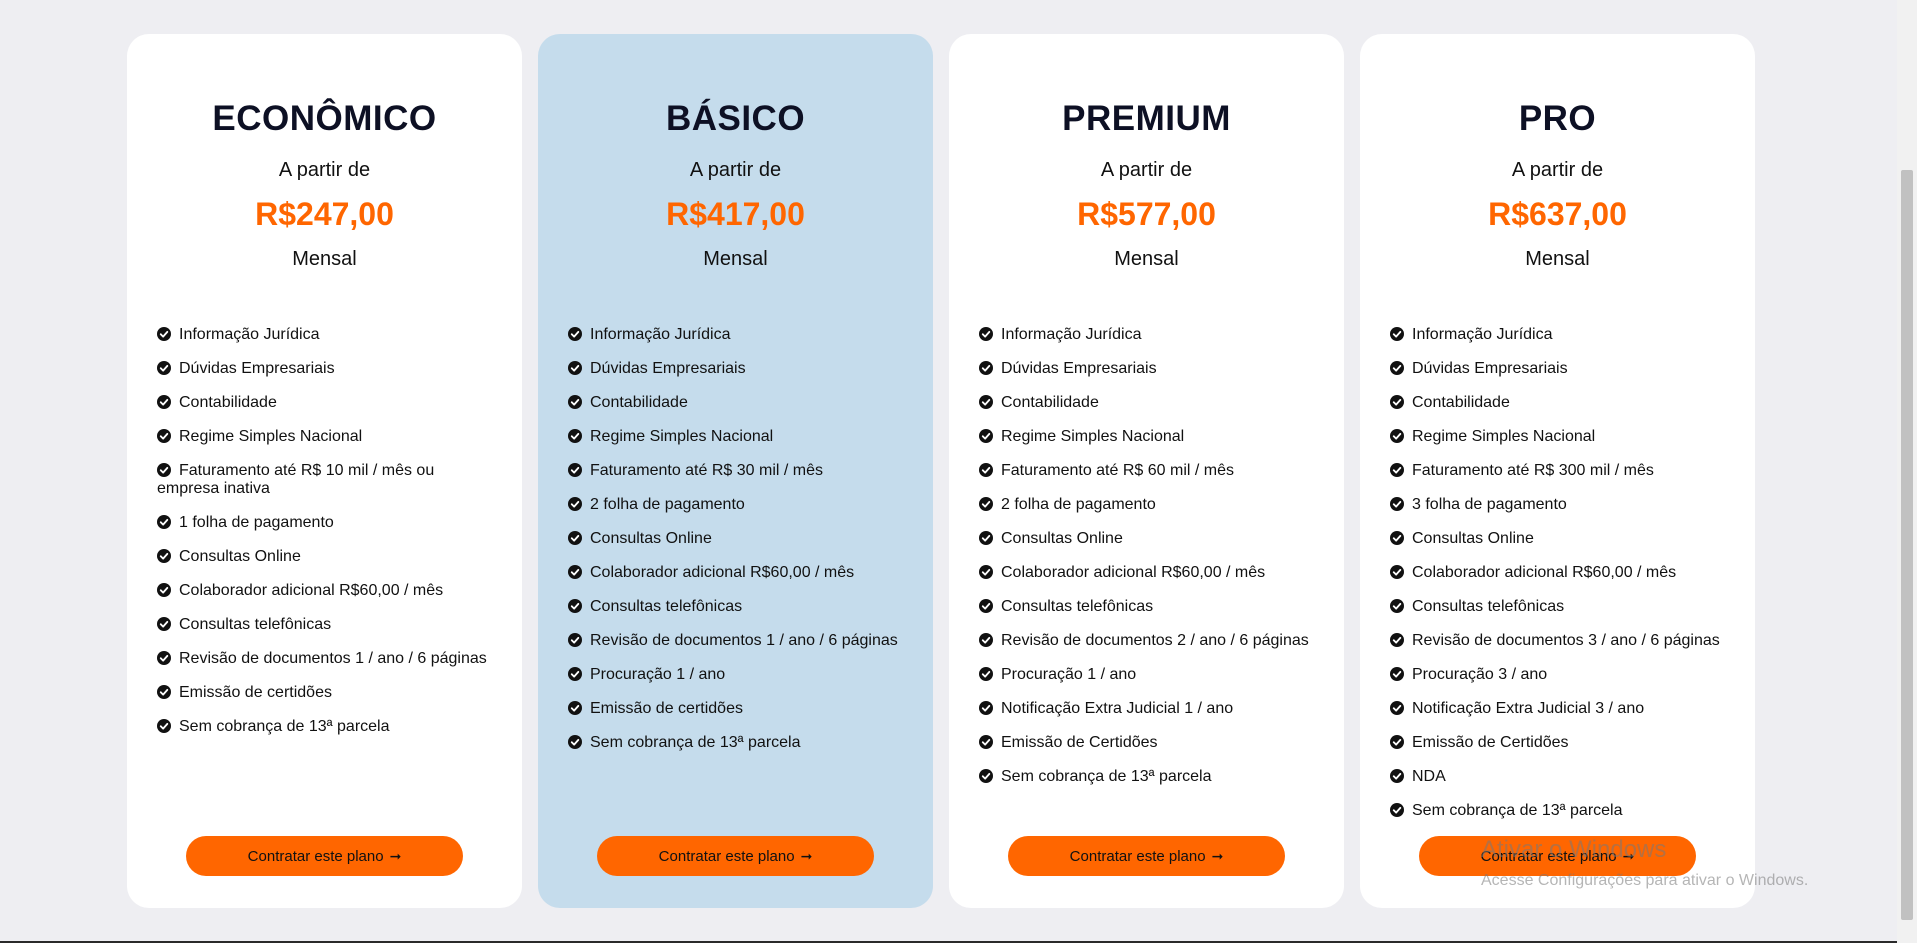 The width and height of the screenshot is (1917, 943). I want to click on feature-item: Notificação Extra Judicial 3 / ano, so click(1555, 709).